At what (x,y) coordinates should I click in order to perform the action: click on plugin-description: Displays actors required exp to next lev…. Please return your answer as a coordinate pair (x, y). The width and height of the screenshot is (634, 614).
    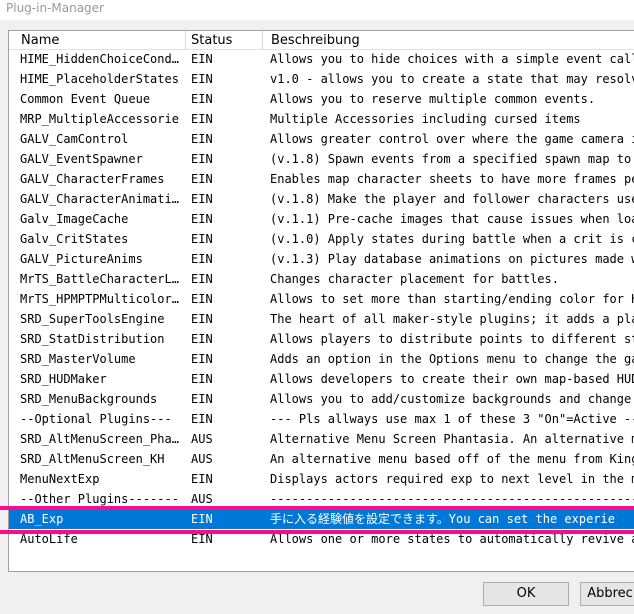
    Looking at the image, I should click on (452, 479).